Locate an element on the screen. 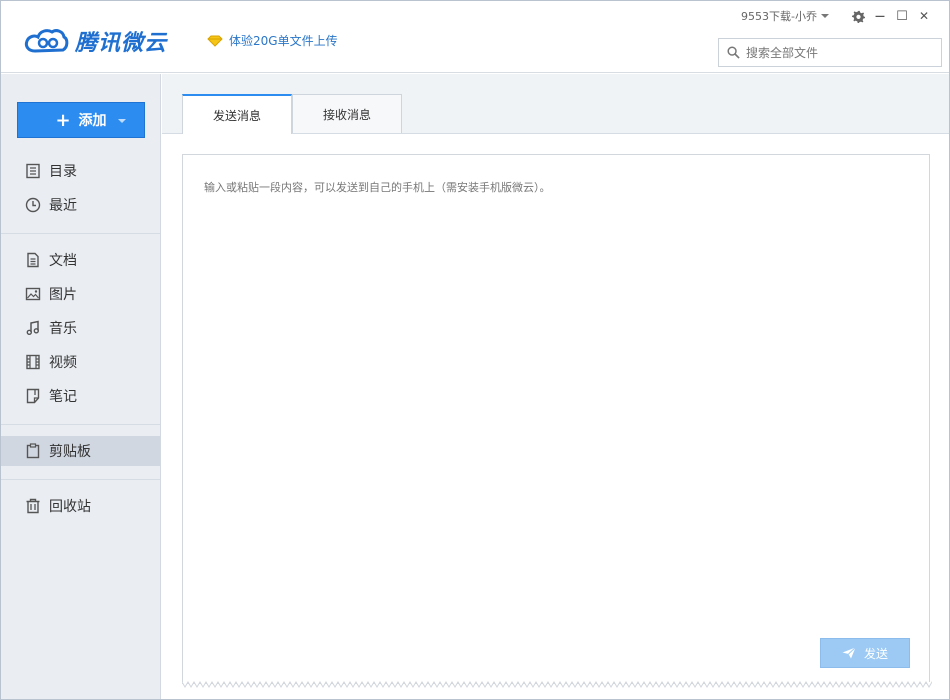  sidebar-item-label: 回收站 is located at coordinates (70, 507).